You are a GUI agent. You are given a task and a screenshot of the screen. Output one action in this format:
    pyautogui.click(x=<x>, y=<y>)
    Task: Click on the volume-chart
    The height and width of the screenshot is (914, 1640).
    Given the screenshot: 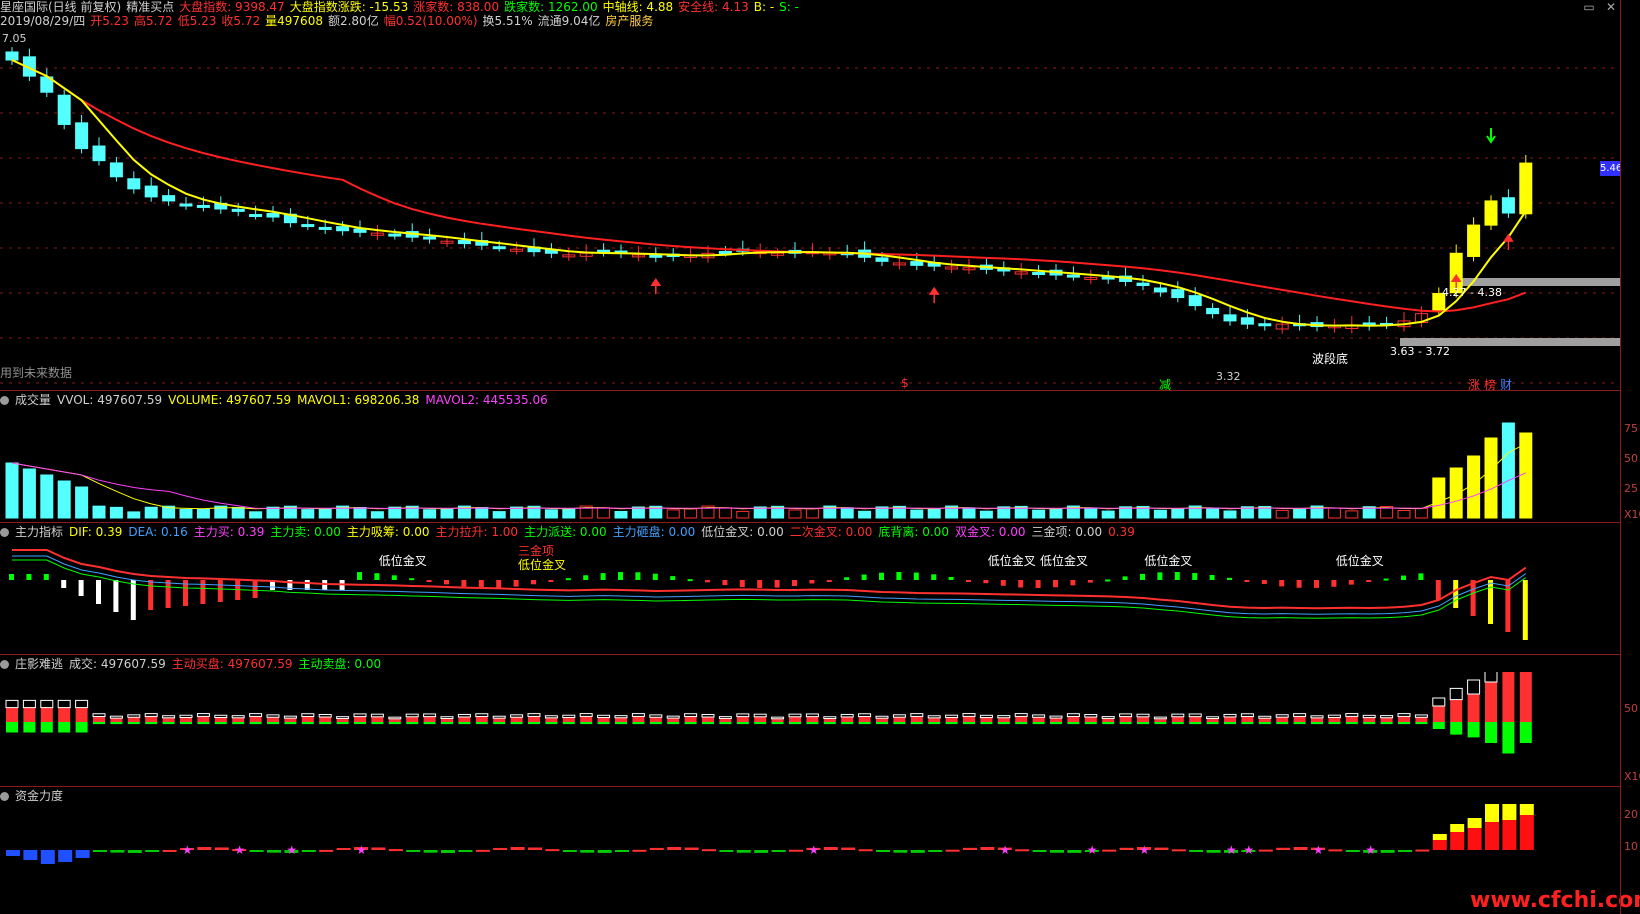 What is the action you would take?
    pyautogui.click(x=810, y=465)
    